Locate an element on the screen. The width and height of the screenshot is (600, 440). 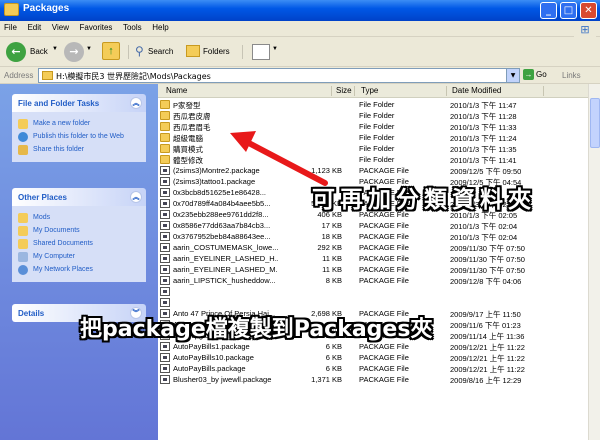
annotation-caption-copy-package: 把package檔複製到Packages夾 is located at coordinates (256, 329).